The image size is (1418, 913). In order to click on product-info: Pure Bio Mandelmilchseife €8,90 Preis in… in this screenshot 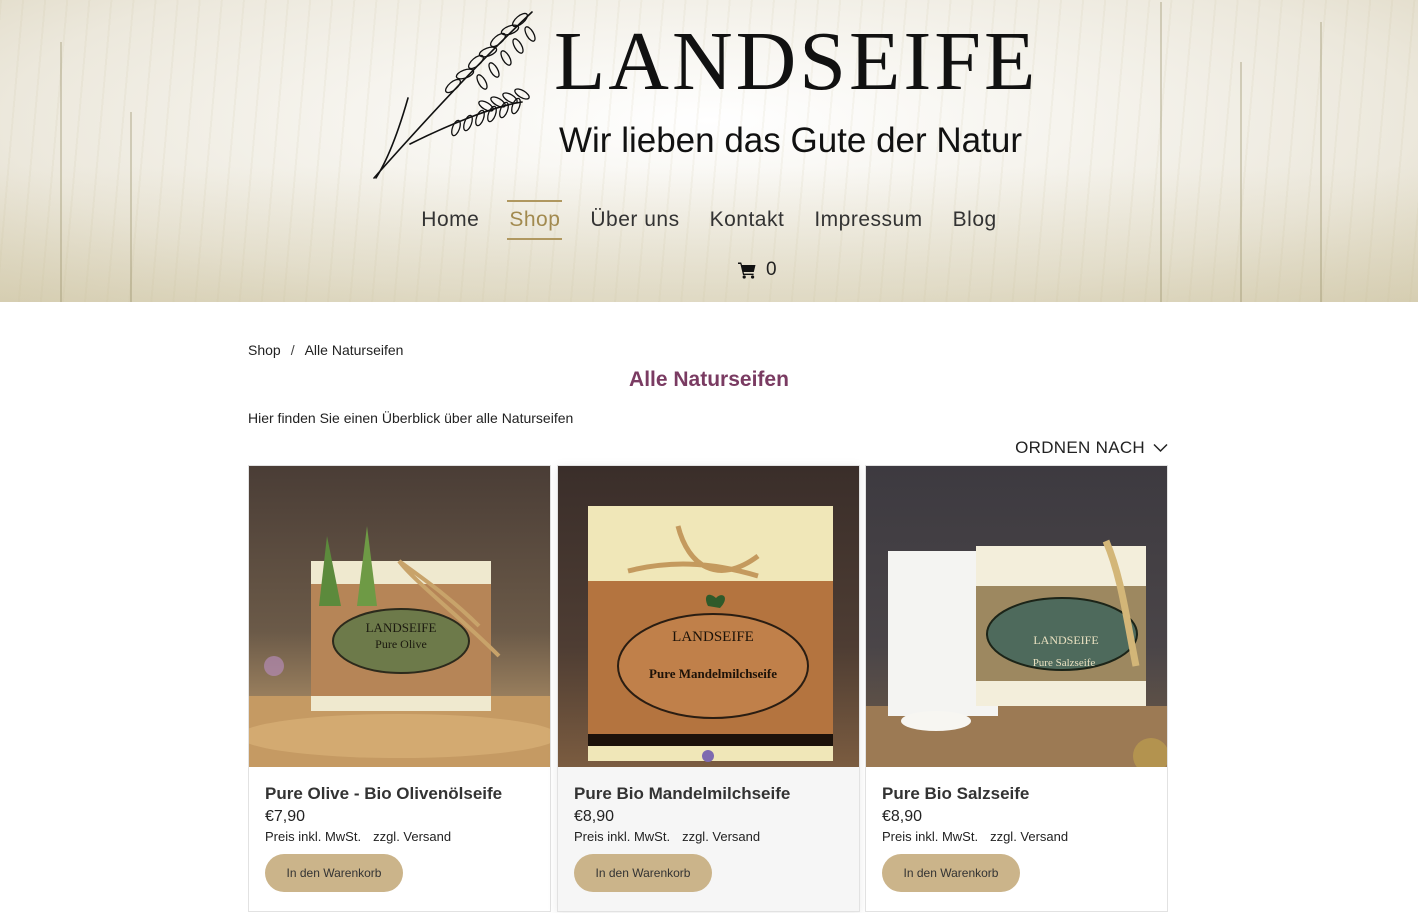, I will do `click(711, 814)`.